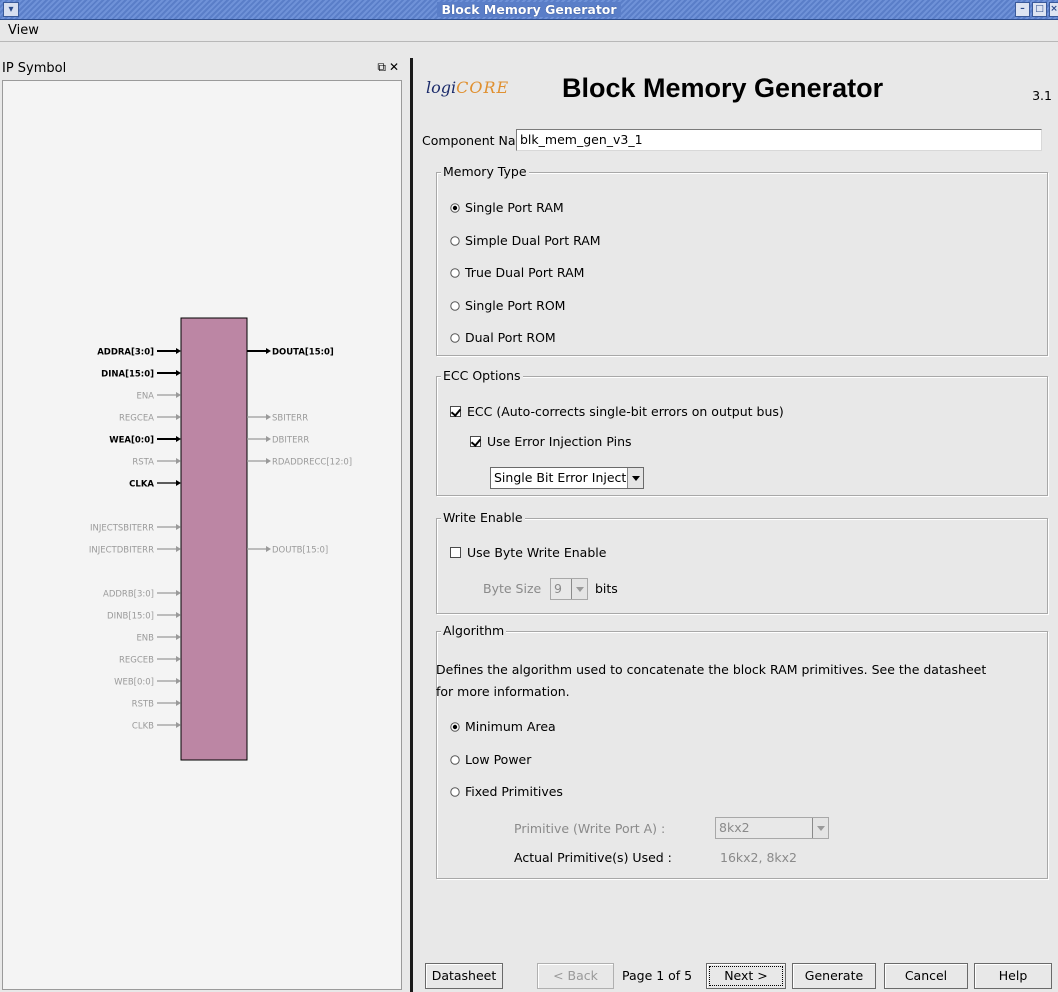 This screenshot has width=1058, height=992. Describe the element at coordinates (562, 477) in the screenshot. I see `error-injection-value: Single Bit Error Injecti` at that location.